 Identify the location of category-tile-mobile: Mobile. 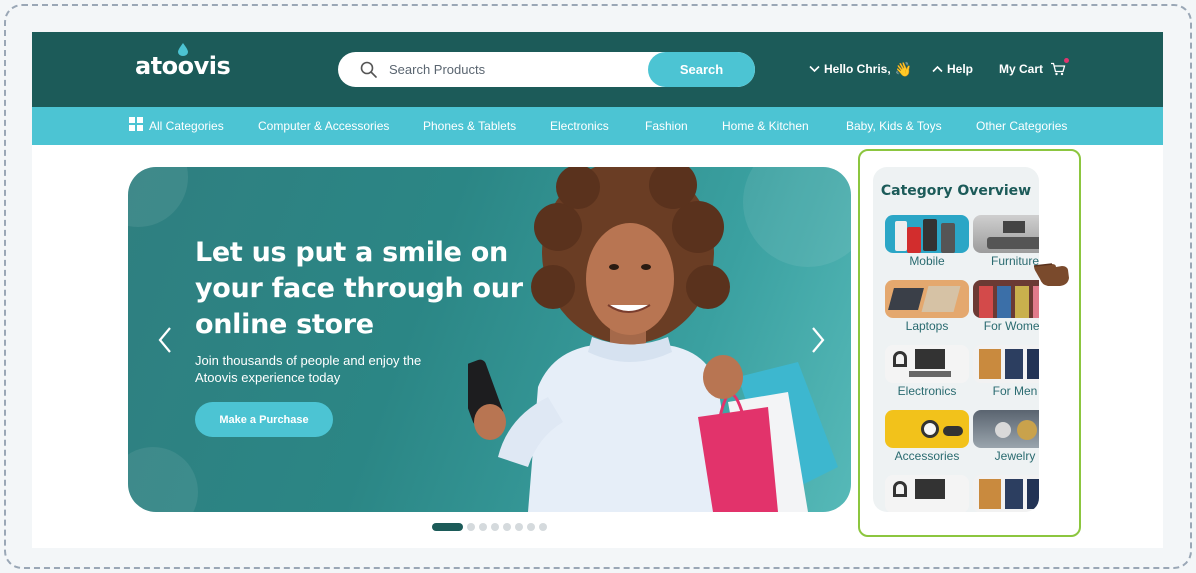
(927, 246).